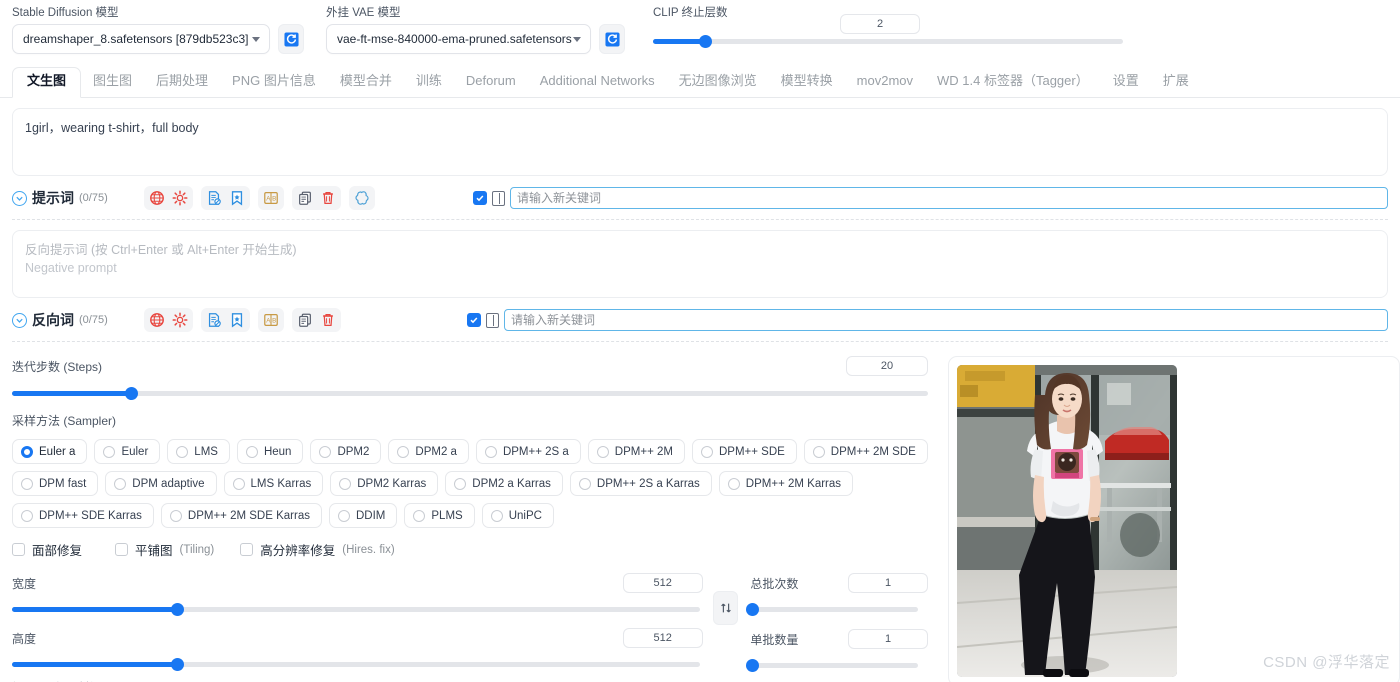  What do you see at coordinates (78, 198) in the screenshot?
I see `prompt-toolbar-title: 提示词 (0/75)` at bounding box center [78, 198].